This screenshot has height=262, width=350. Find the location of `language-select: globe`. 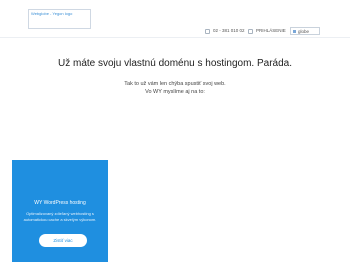

language-select: globe is located at coordinates (305, 31).